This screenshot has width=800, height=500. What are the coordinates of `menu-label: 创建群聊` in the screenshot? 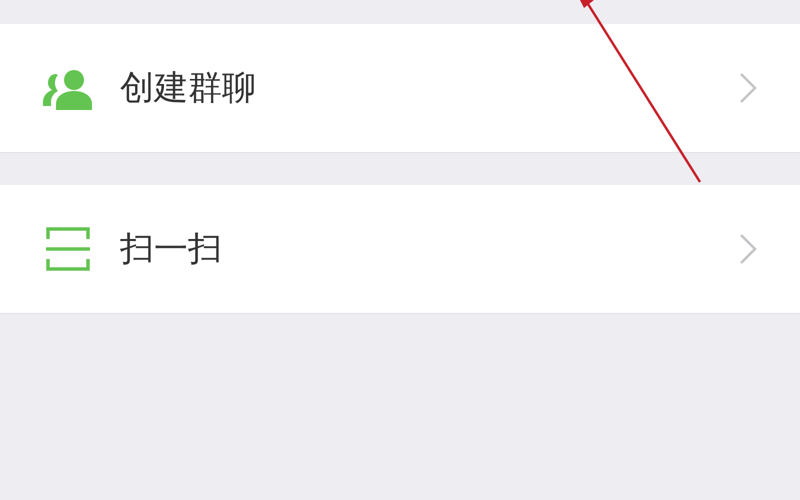 It's located at (188, 88).